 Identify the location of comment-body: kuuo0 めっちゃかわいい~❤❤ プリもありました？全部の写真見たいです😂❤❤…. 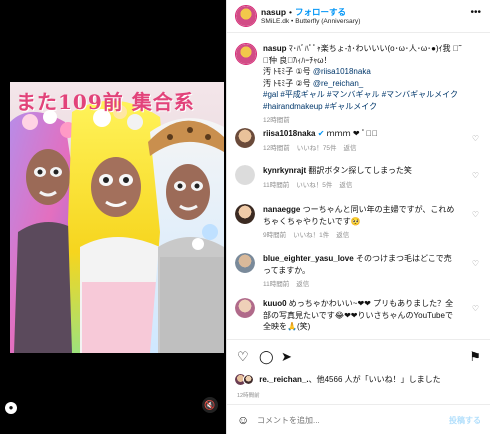
(361, 315).